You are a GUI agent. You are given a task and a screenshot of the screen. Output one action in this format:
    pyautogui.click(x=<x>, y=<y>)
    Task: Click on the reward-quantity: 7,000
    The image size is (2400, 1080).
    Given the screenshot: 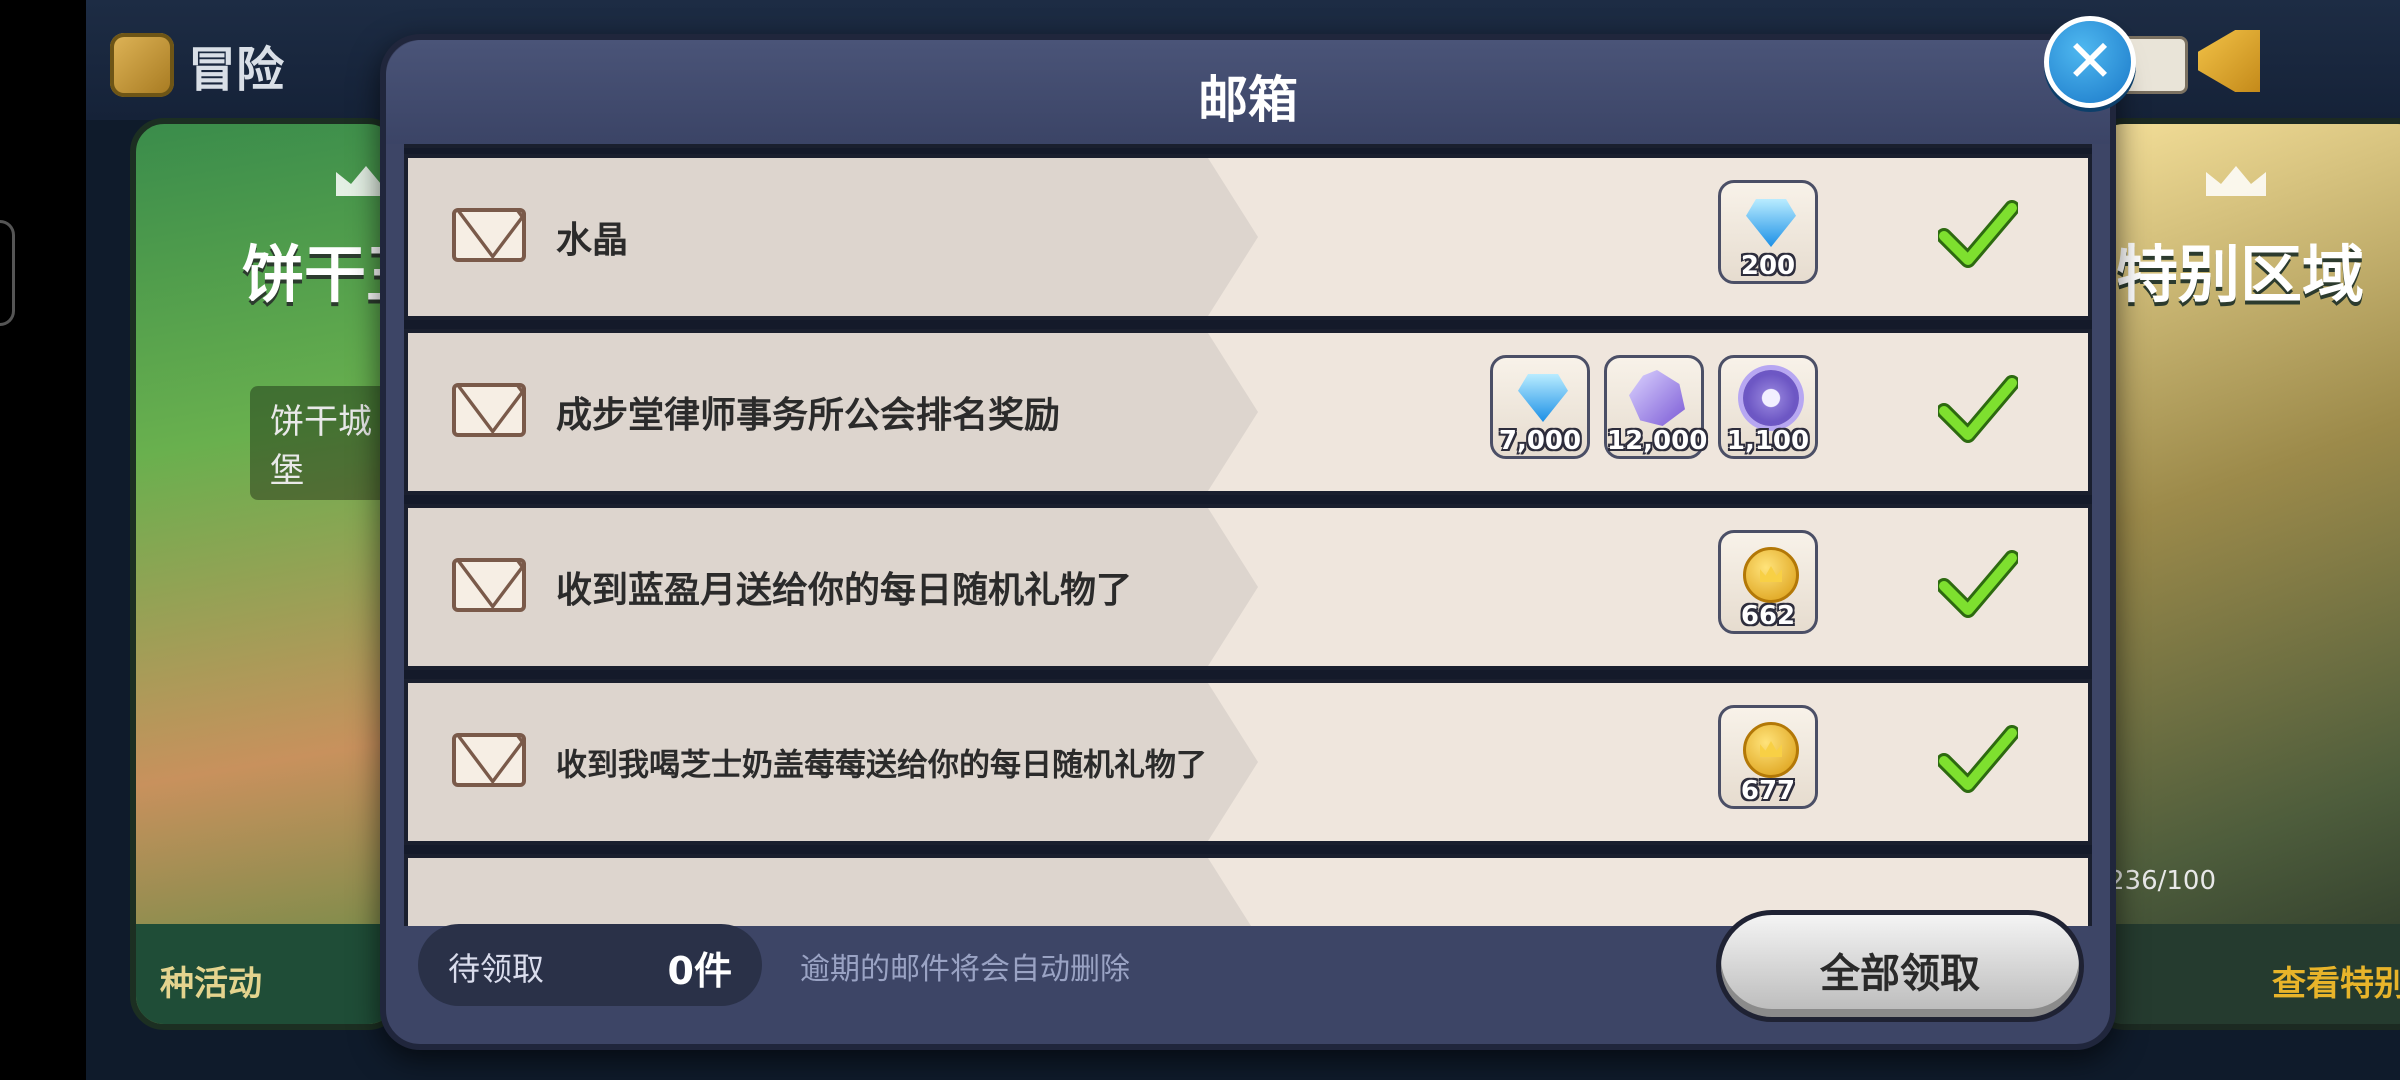 What is the action you would take?
    pyautogui.click(x=1540, y=441)
    